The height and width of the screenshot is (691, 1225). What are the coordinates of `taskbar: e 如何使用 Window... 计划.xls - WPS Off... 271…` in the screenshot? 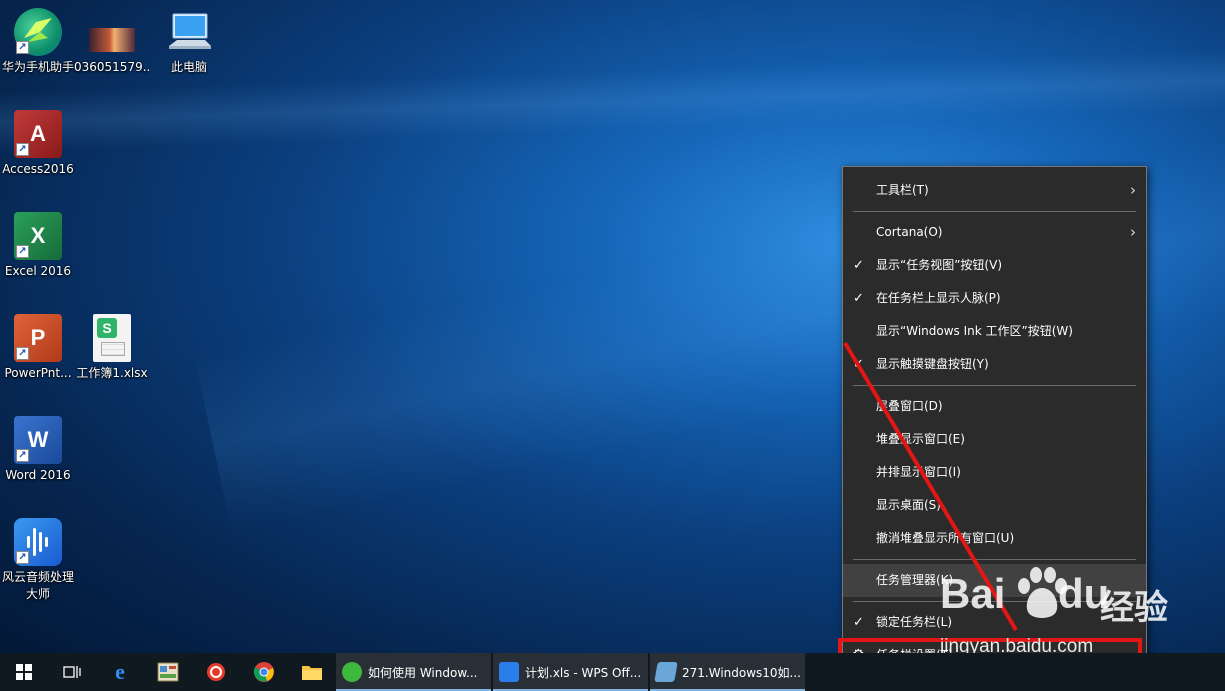 It's located at (612, 672).